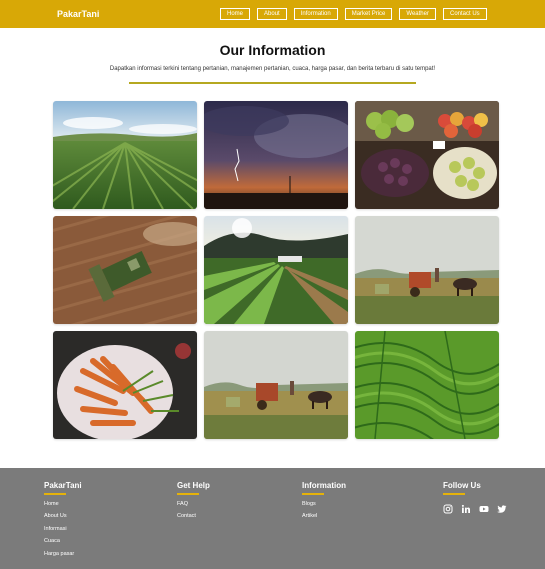  Describe the element at coordinates (462, 485) in the screenshot. I see `footer-follow-title: Follow Us` at that location.